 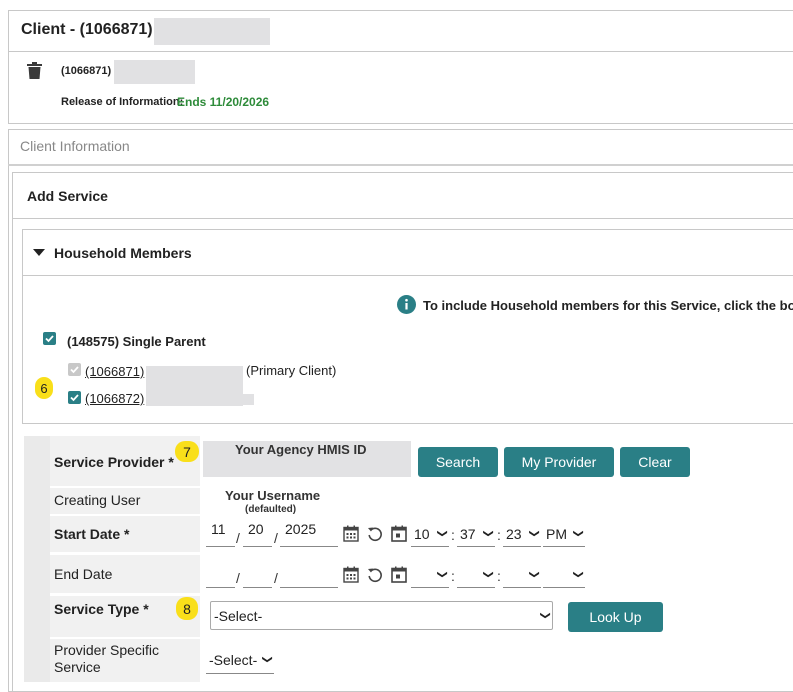 I want to click on clear-button: Clear, so click(x=655, y=462).